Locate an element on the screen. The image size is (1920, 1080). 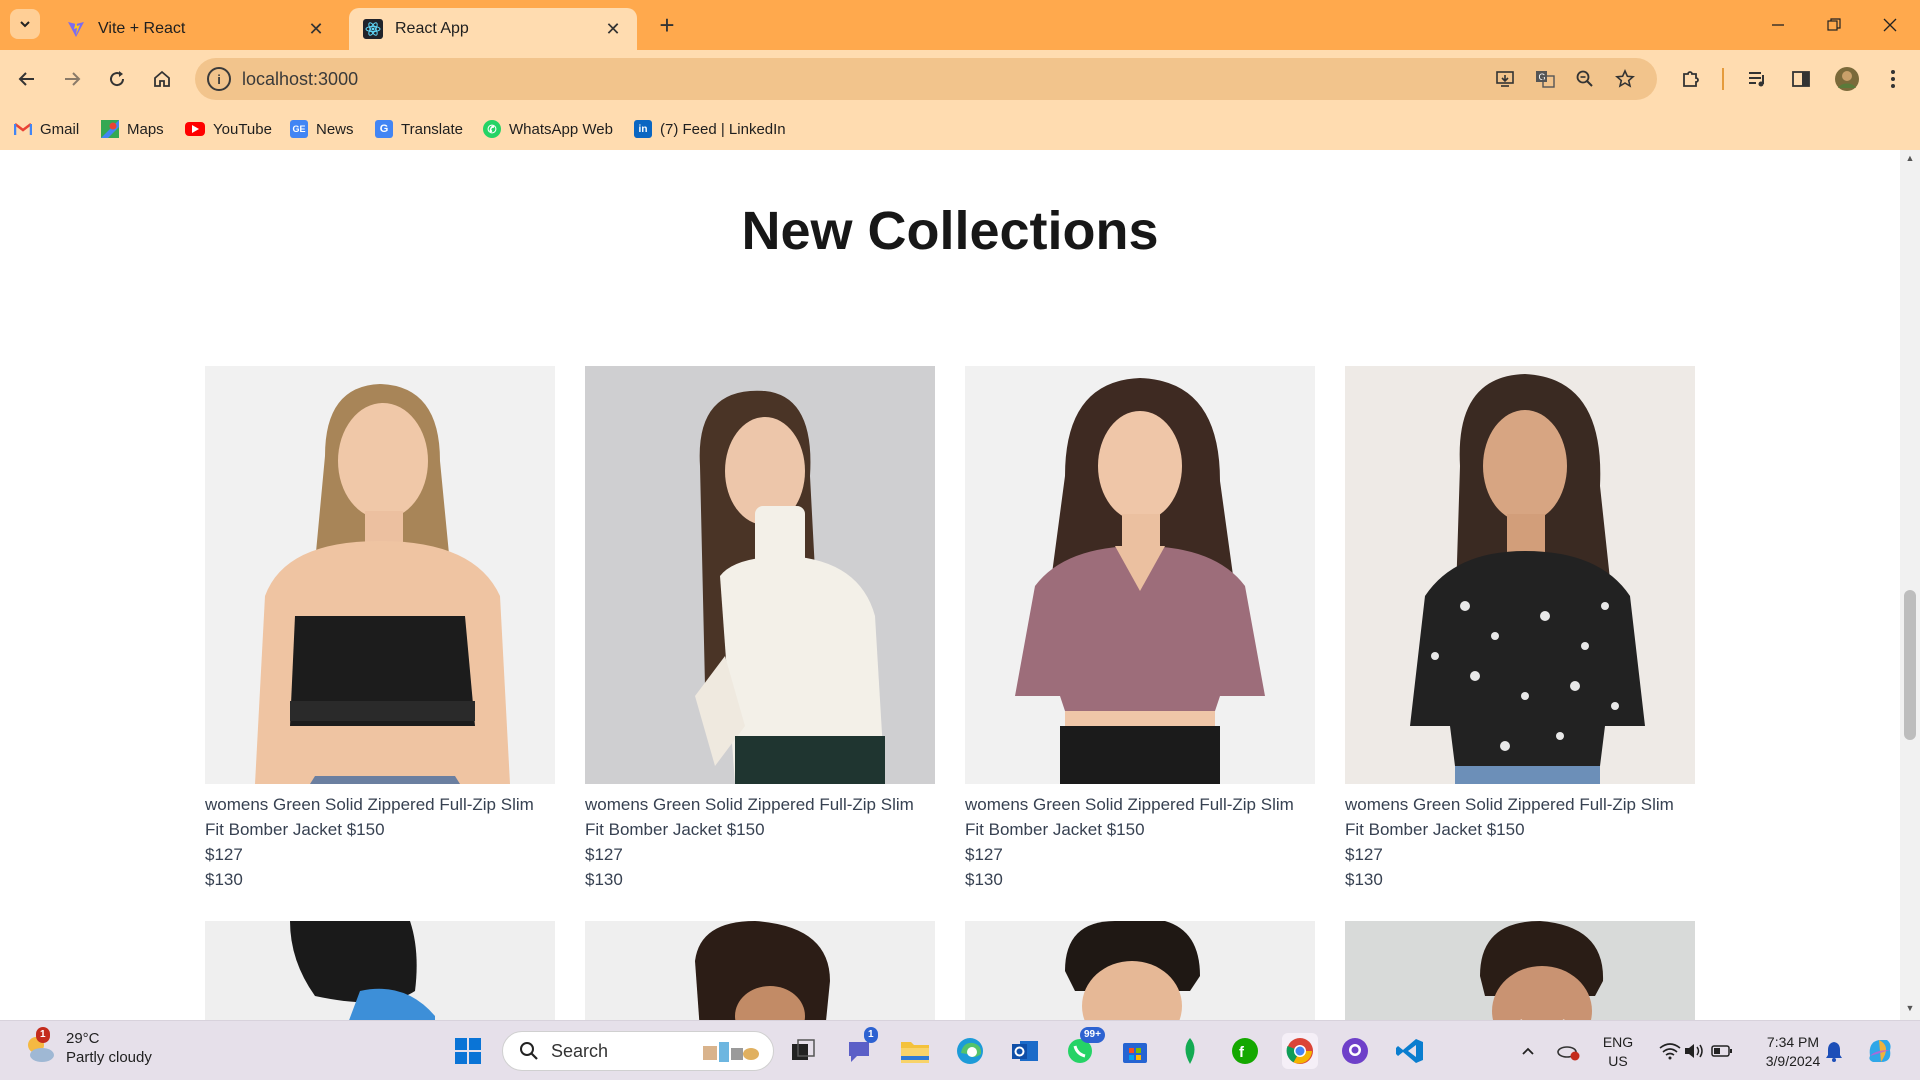
task-view-icon is located at coordinates (803, 1049).